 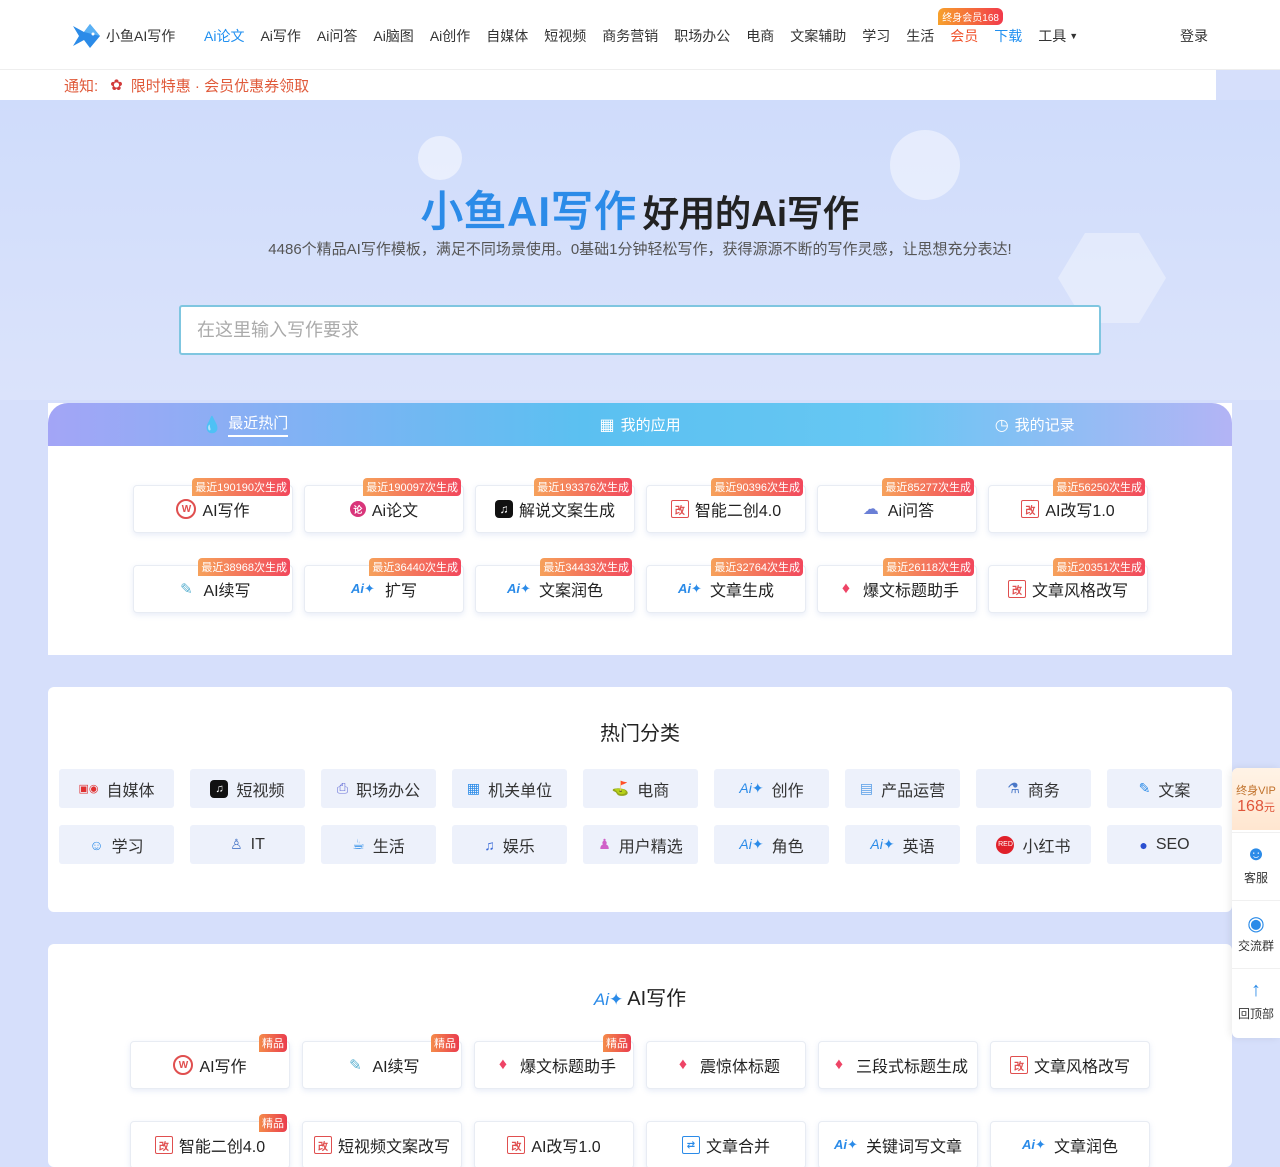 I want to click on category-chip: ⚗ 商务, so click(x=1033, y=788).